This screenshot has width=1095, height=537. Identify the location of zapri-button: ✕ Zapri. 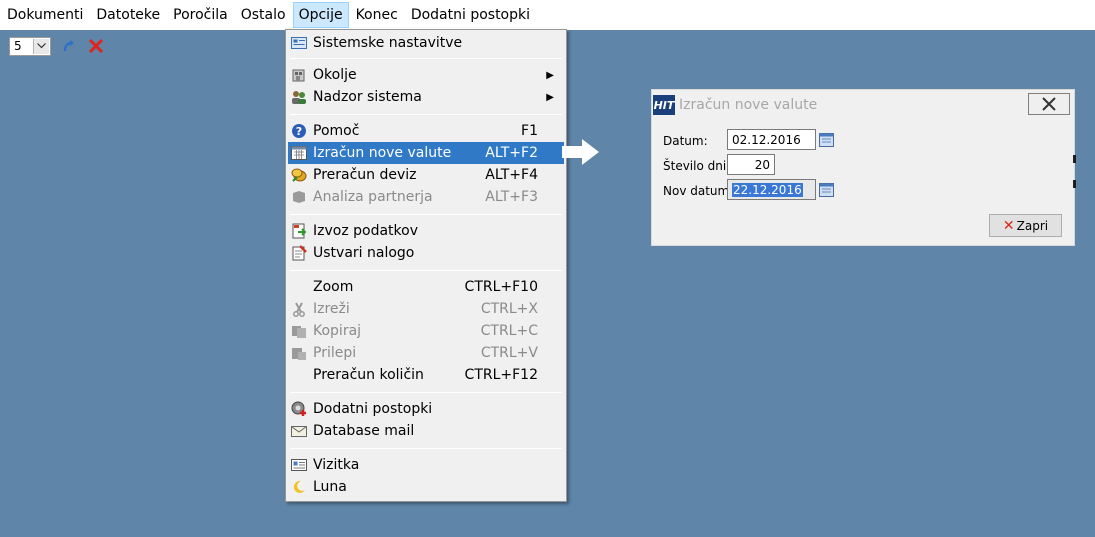
(1025, 225).